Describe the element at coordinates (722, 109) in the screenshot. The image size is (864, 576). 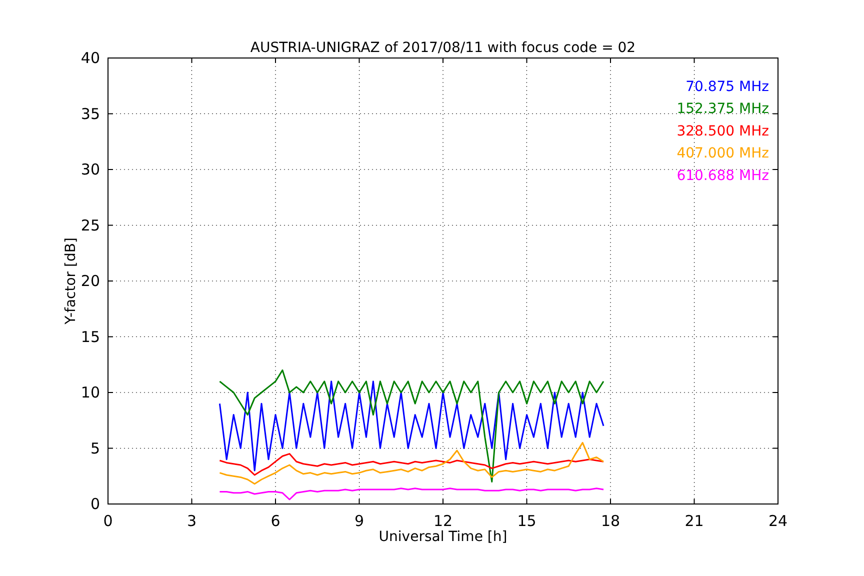
I see `legend-label: 152.375 MHz` at that location.